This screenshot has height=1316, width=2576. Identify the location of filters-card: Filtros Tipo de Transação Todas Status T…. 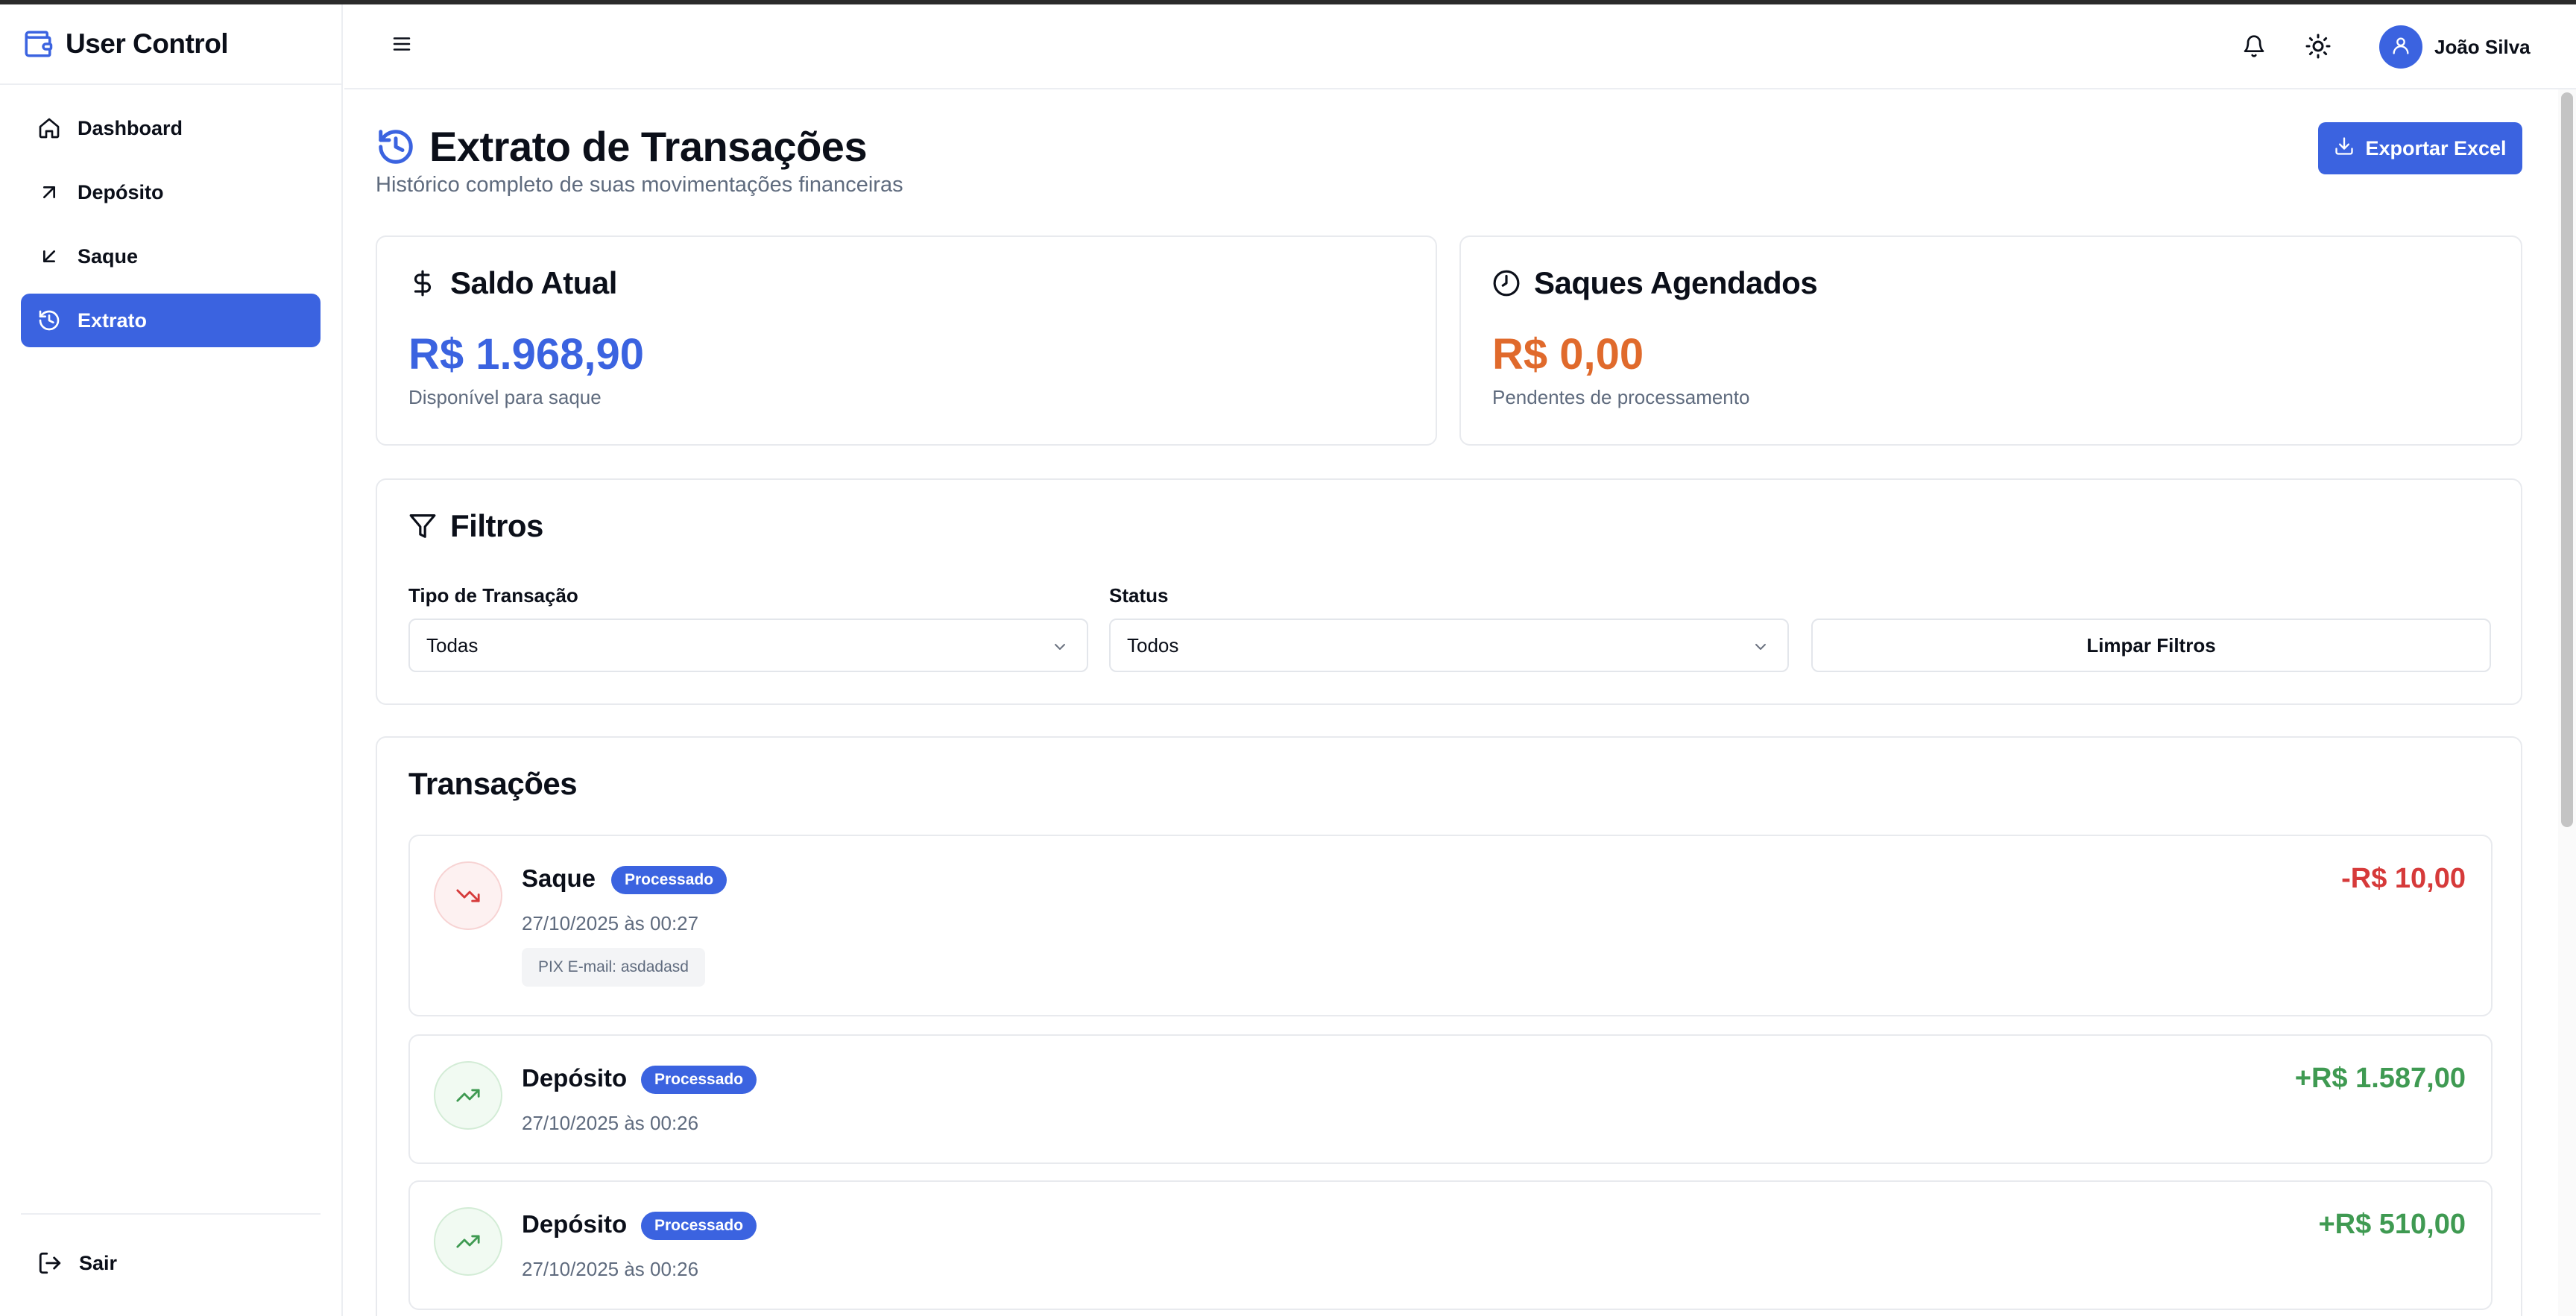
(1449, 592).